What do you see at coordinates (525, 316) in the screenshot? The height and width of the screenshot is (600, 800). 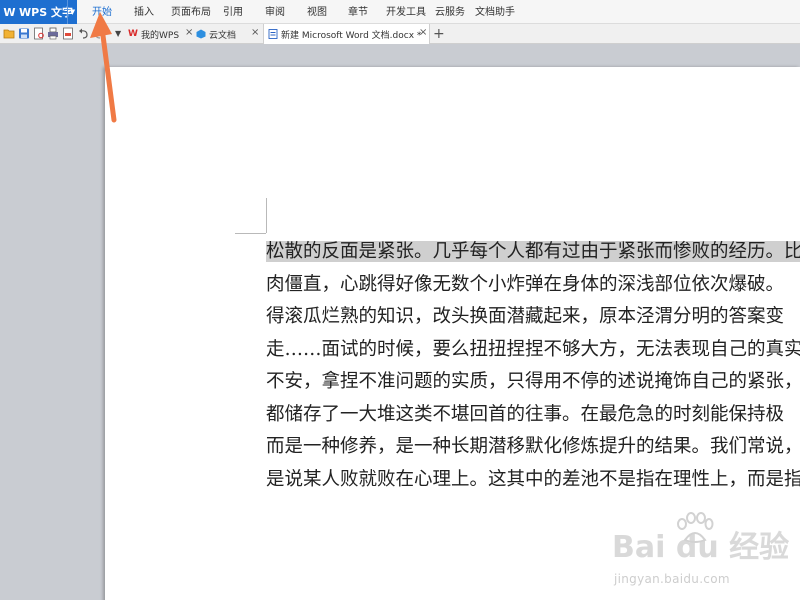 I see `text-line: 得滚瓜烂熟的知识，改头换面潜藏起来，原本泾渭分明的答案变` at bounding box center [525, 316].